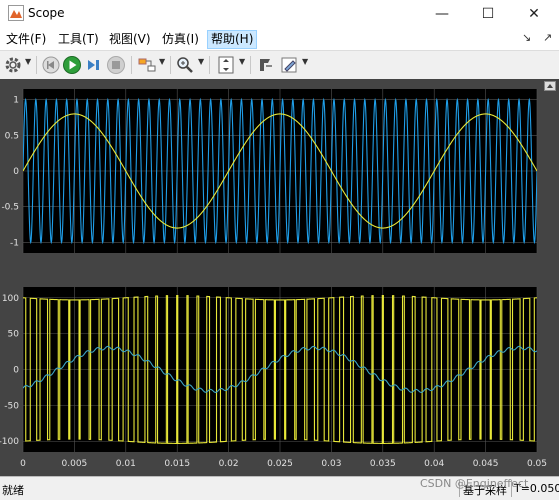  I want to click on y-tick-label: -50, so click(11, 406).